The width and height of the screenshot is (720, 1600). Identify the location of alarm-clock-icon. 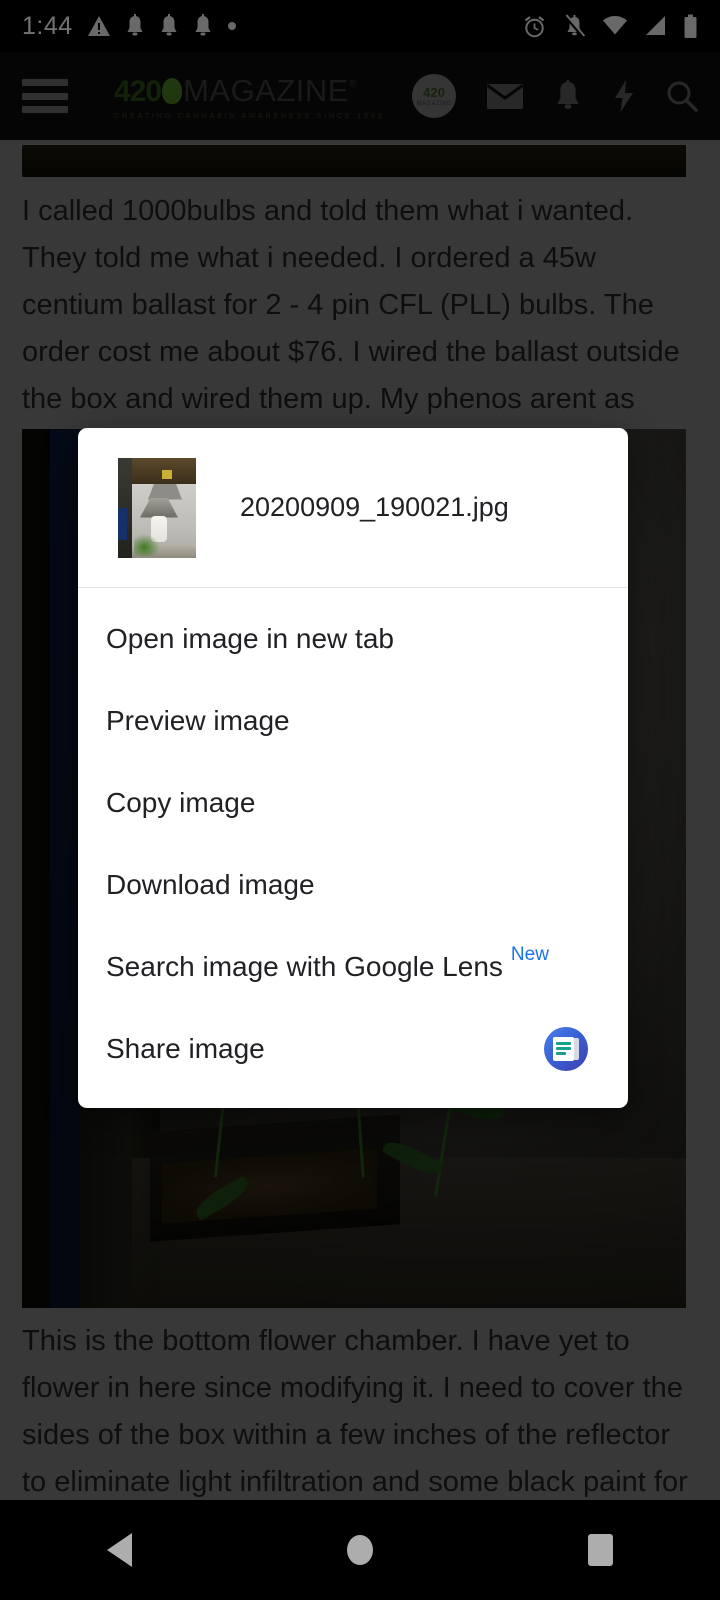
(534, 26).